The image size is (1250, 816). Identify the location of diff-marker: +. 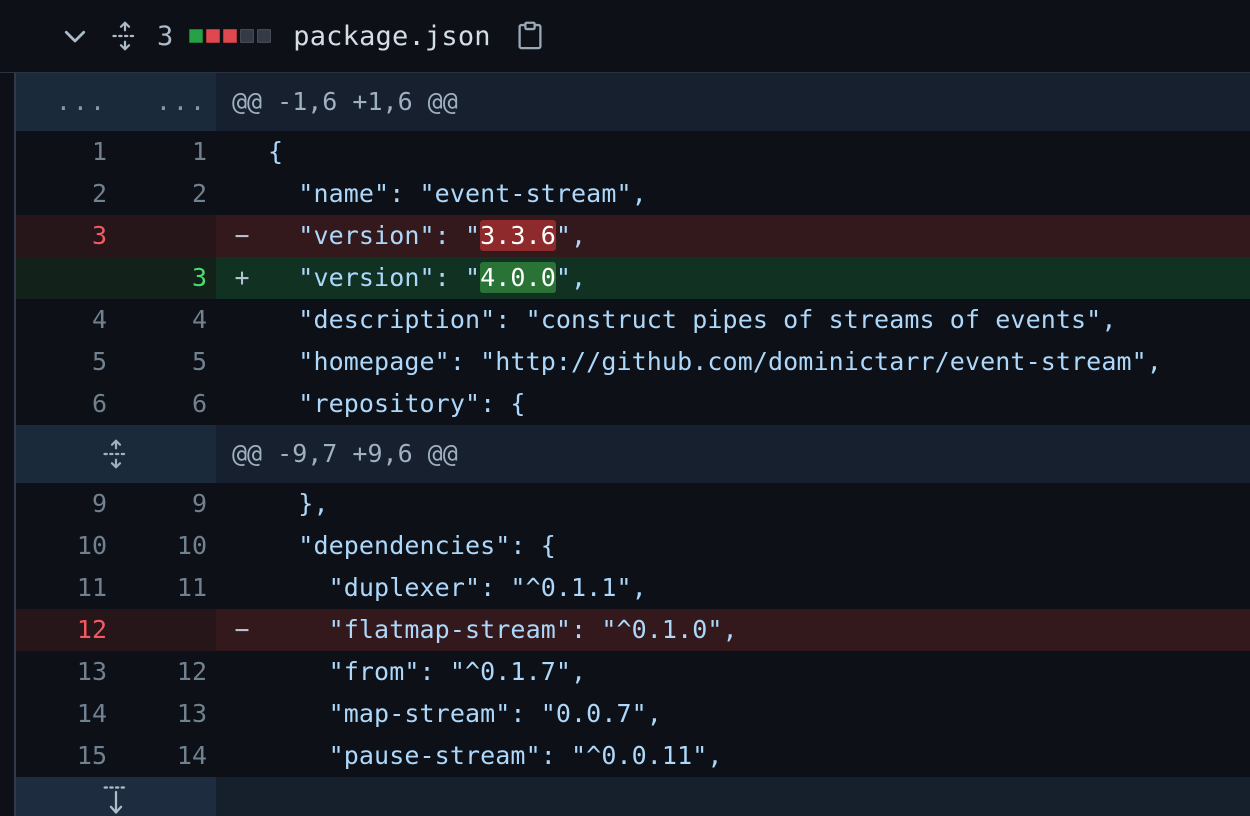
(242, 277).